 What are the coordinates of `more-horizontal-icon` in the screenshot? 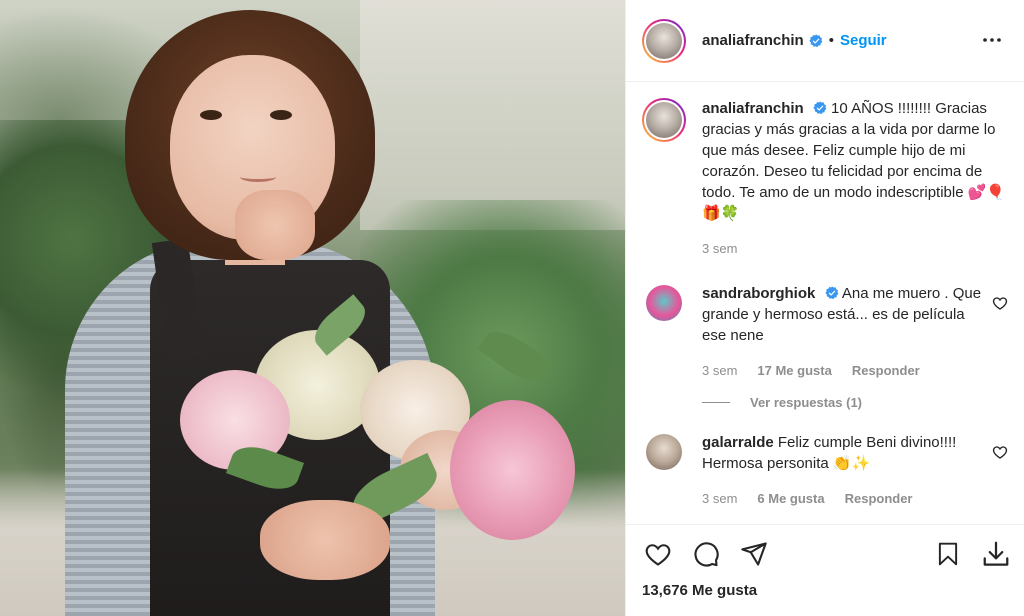 It's located at (992, 40).